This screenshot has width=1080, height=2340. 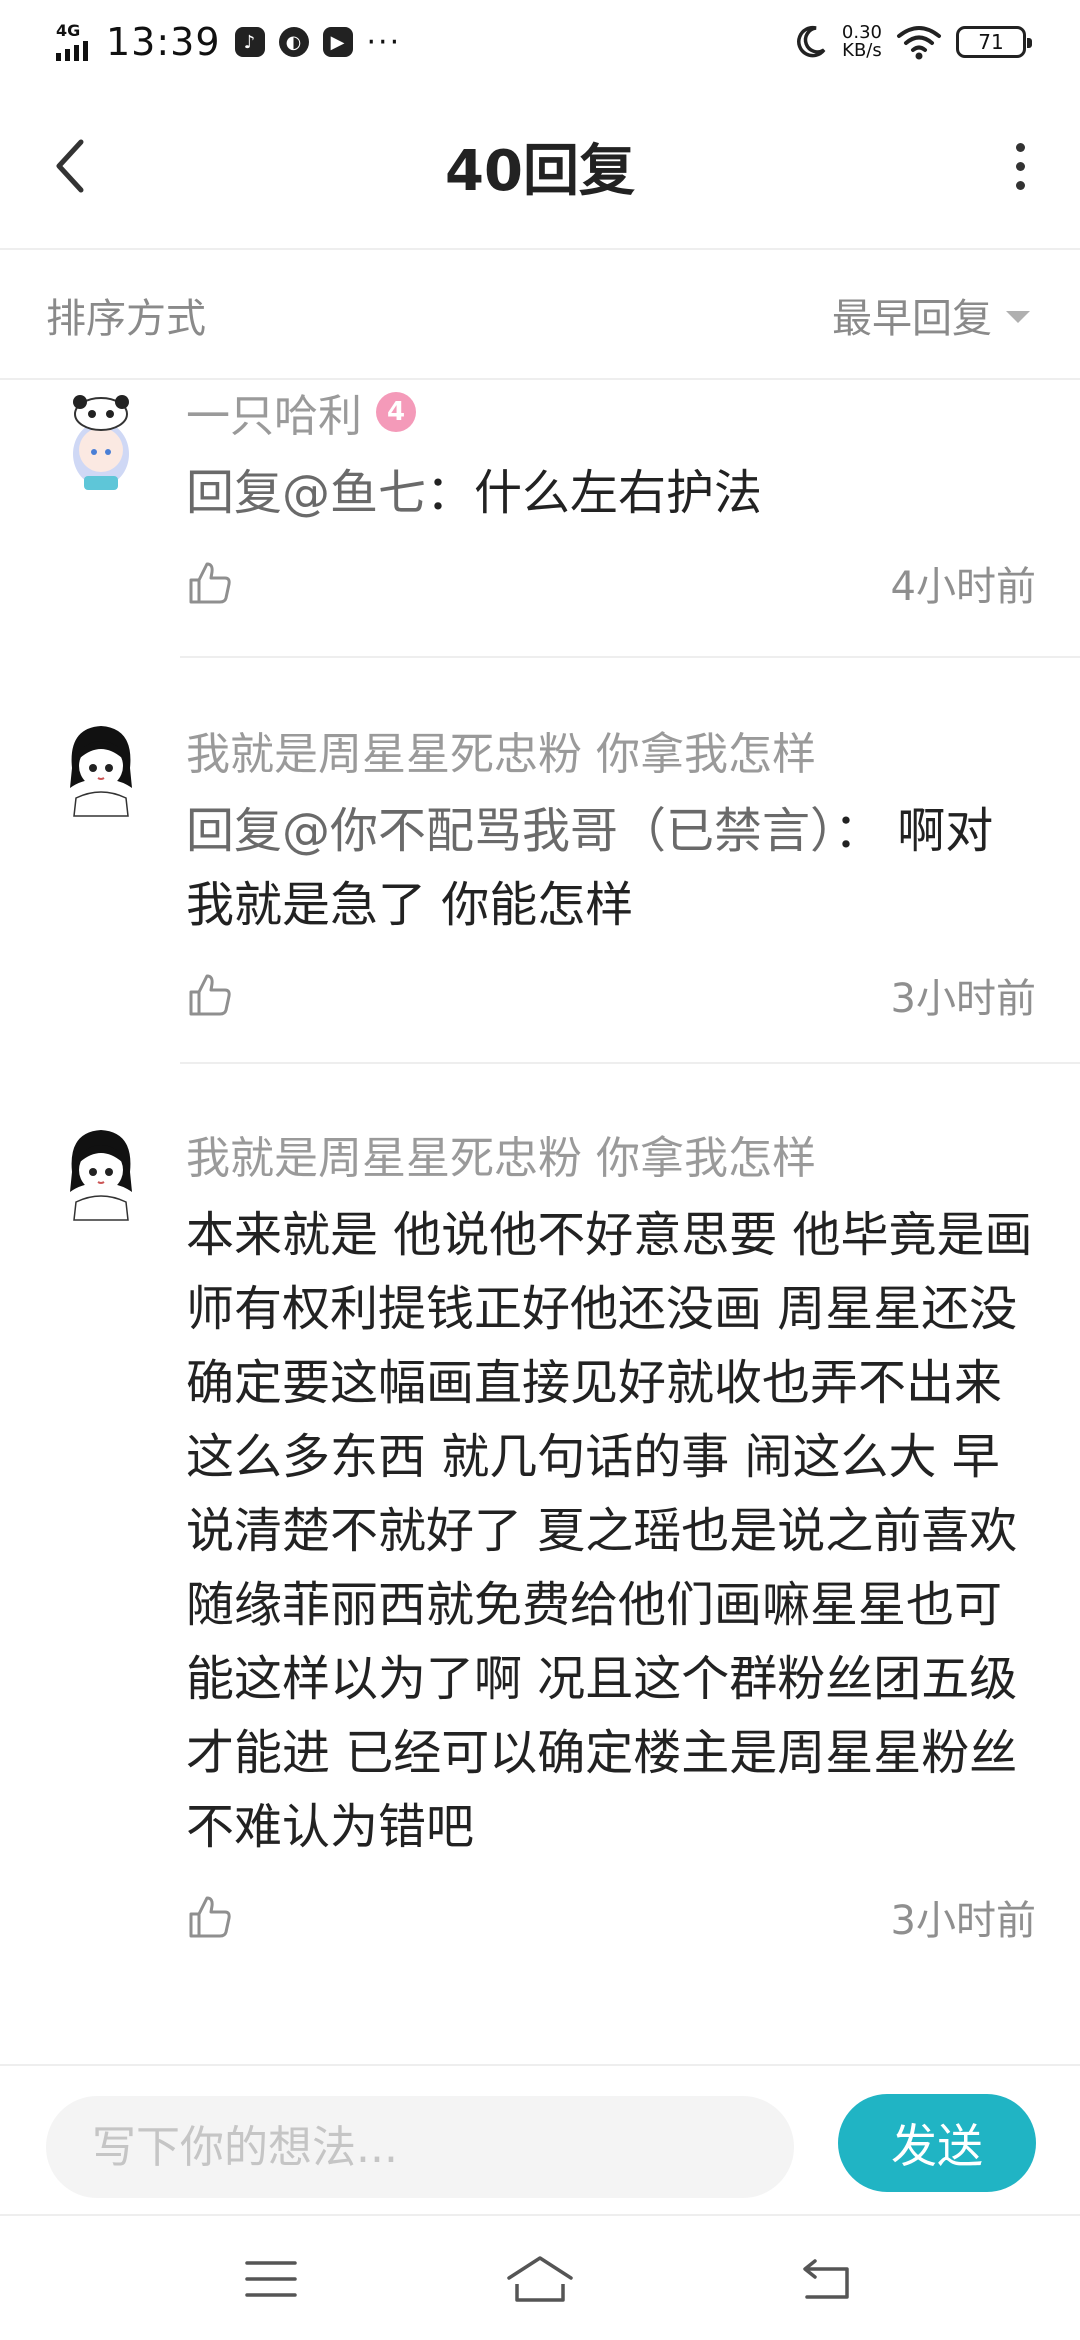 I want to click on title-bar: 40回复, so click(x=540, y=167).